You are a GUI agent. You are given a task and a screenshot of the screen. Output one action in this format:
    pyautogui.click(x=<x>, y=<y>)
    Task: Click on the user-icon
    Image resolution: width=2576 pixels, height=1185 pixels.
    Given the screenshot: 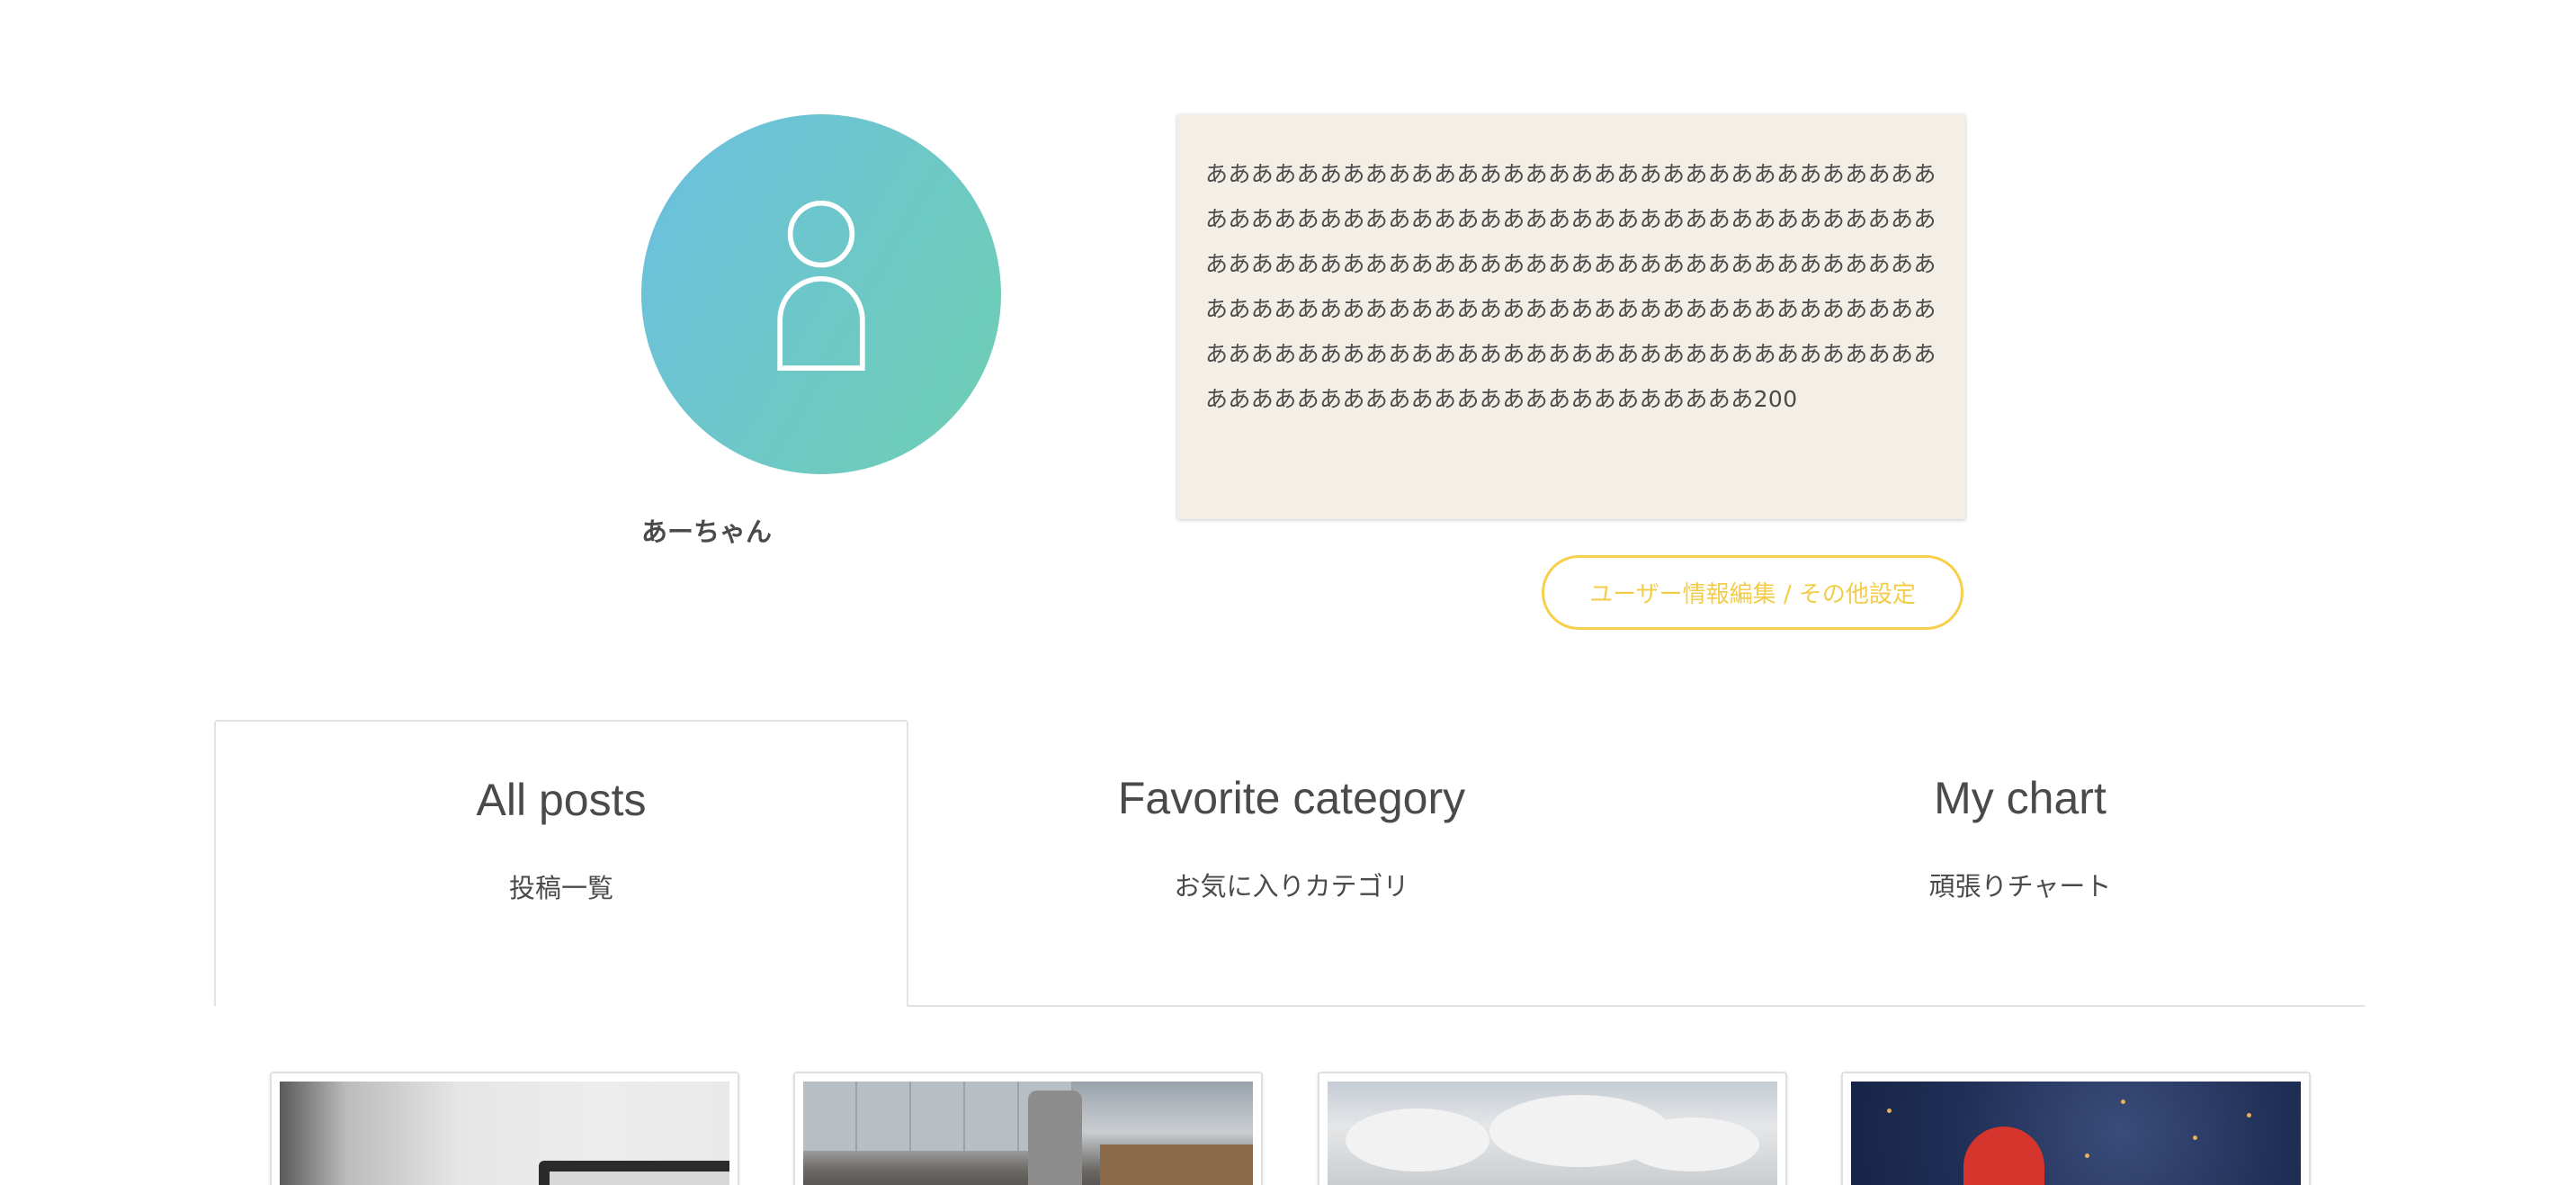 What is the action you would take?
    pyautogui.click(x=821, y=285)
    